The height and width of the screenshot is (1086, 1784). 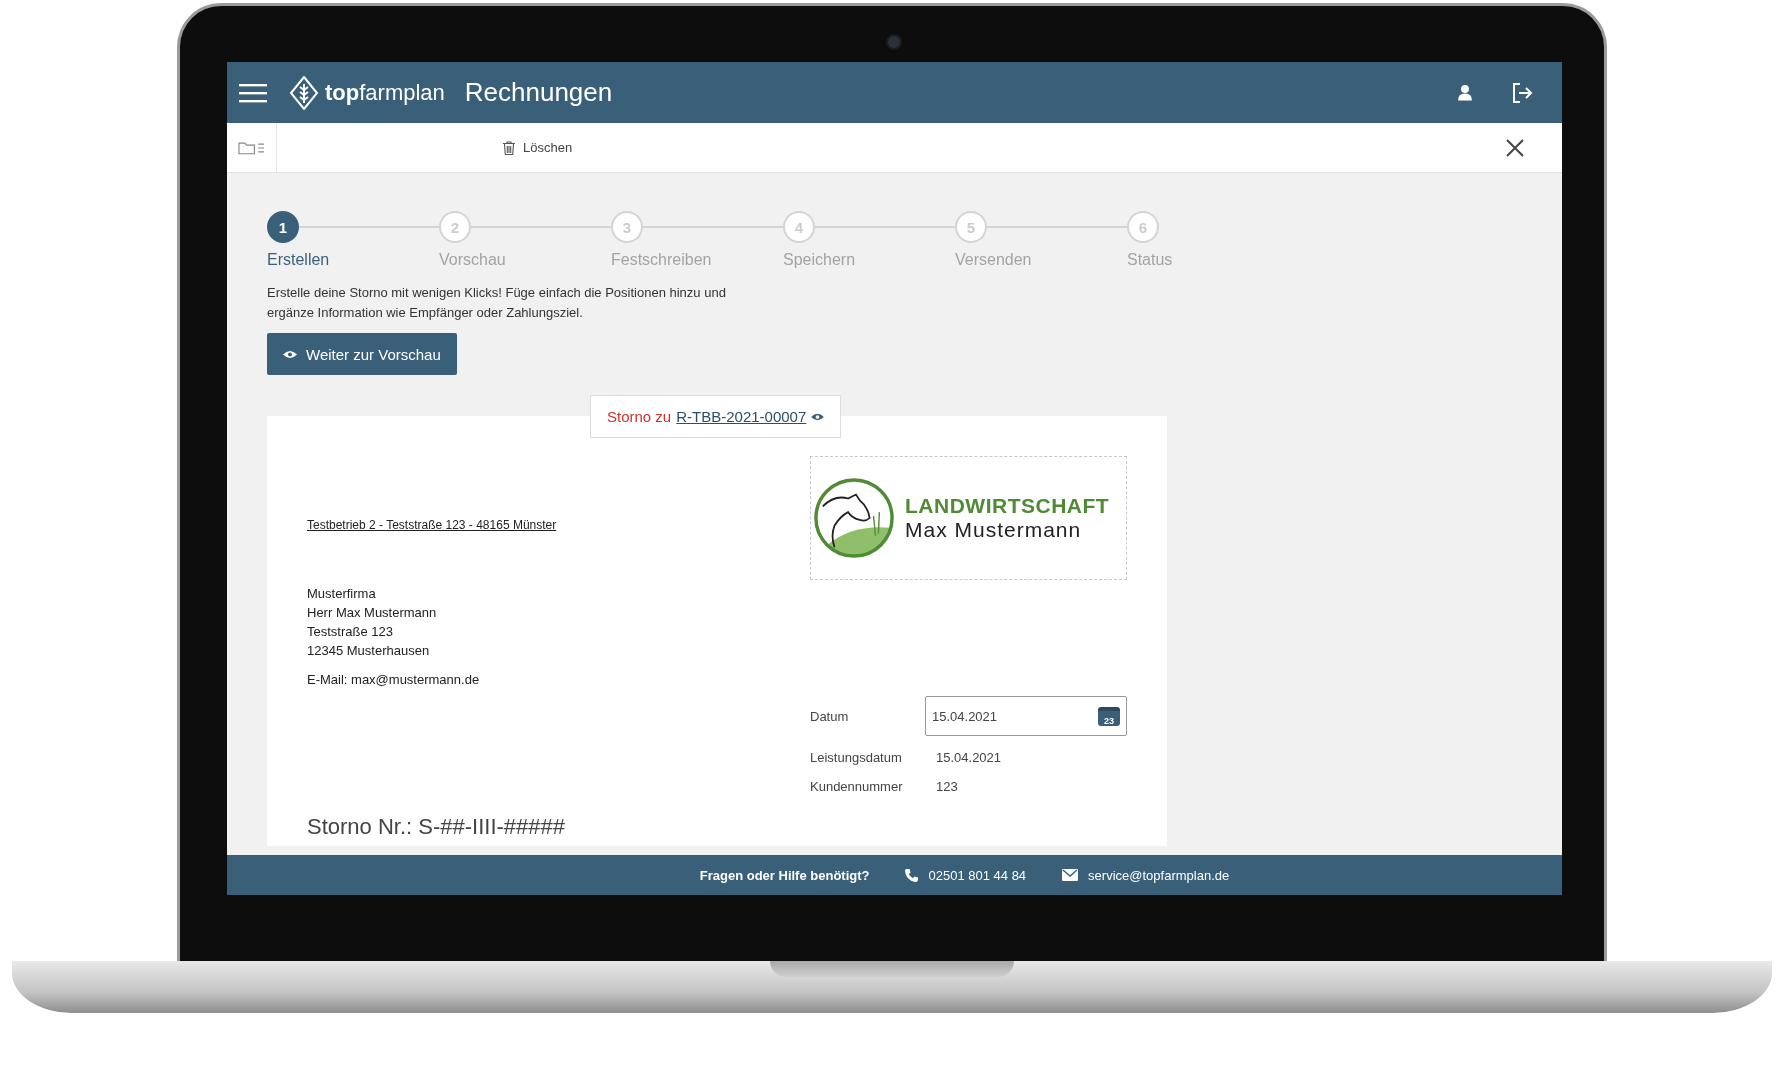 What do you see at coordinates (911, 875) in the screenshot?
I see `phone-icon` at bounding box center [911, 875].